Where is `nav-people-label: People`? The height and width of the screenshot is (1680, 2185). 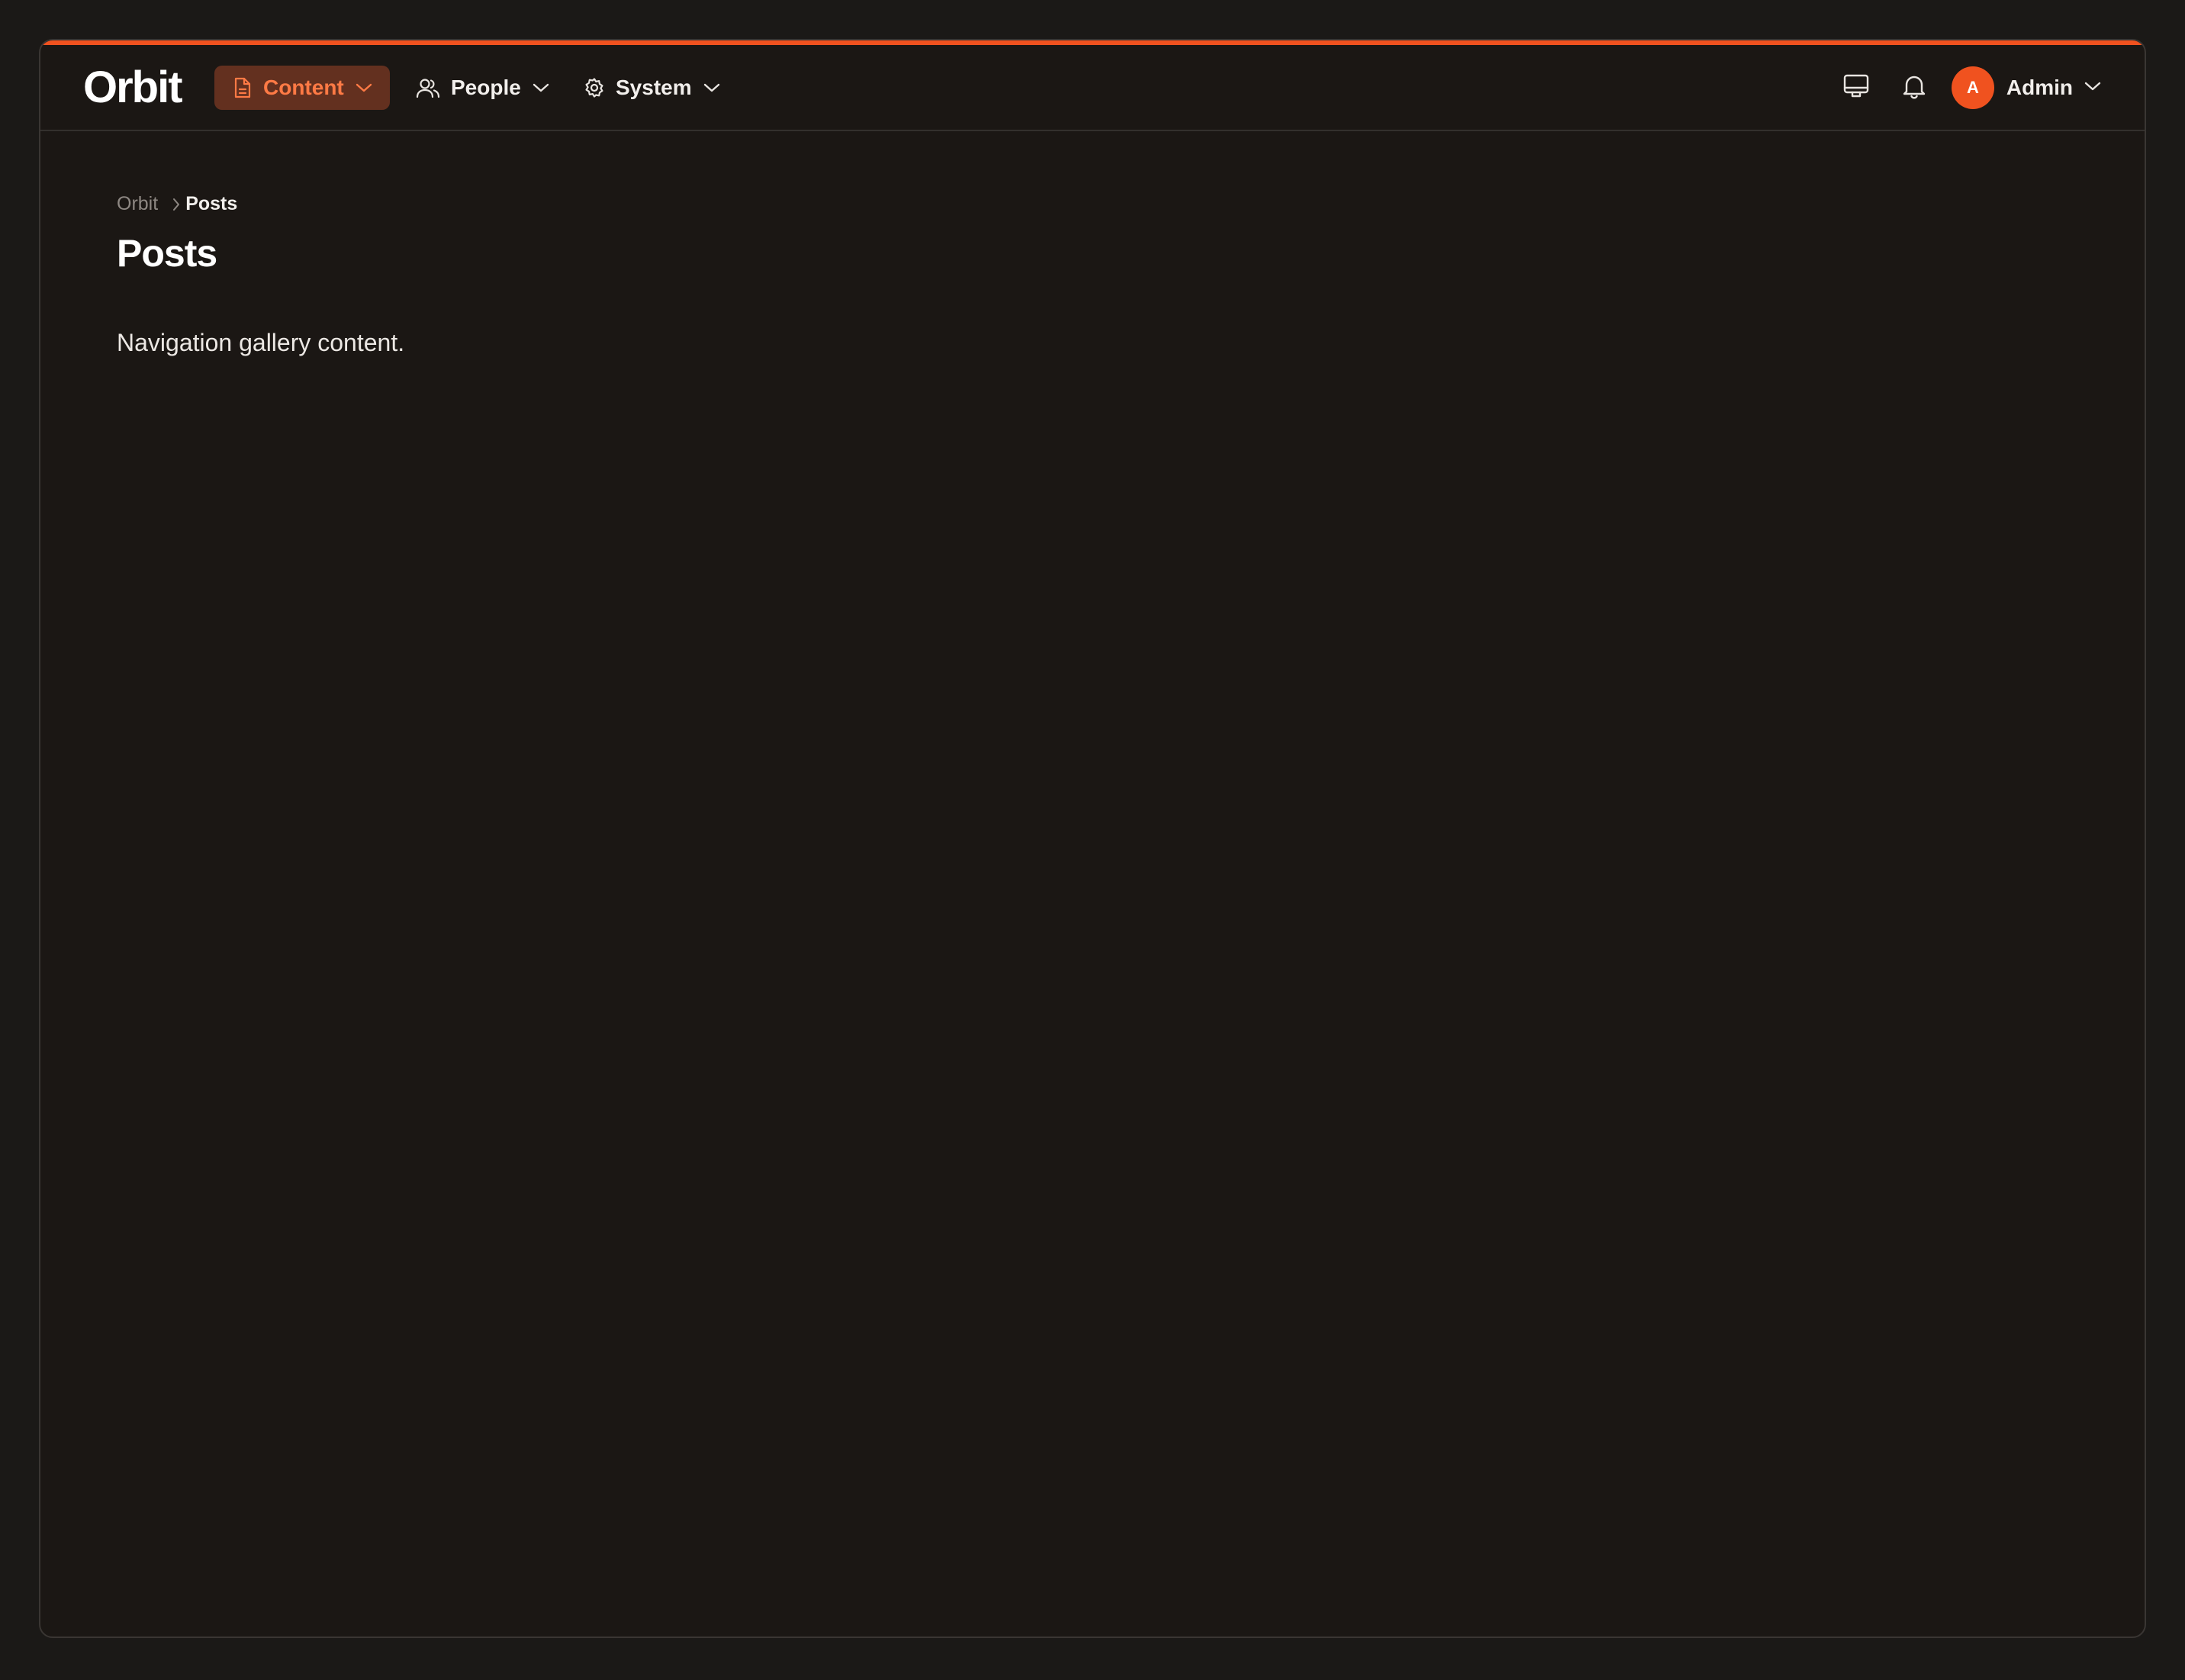 nav-people-label: People is located at coordinates (486, 87).